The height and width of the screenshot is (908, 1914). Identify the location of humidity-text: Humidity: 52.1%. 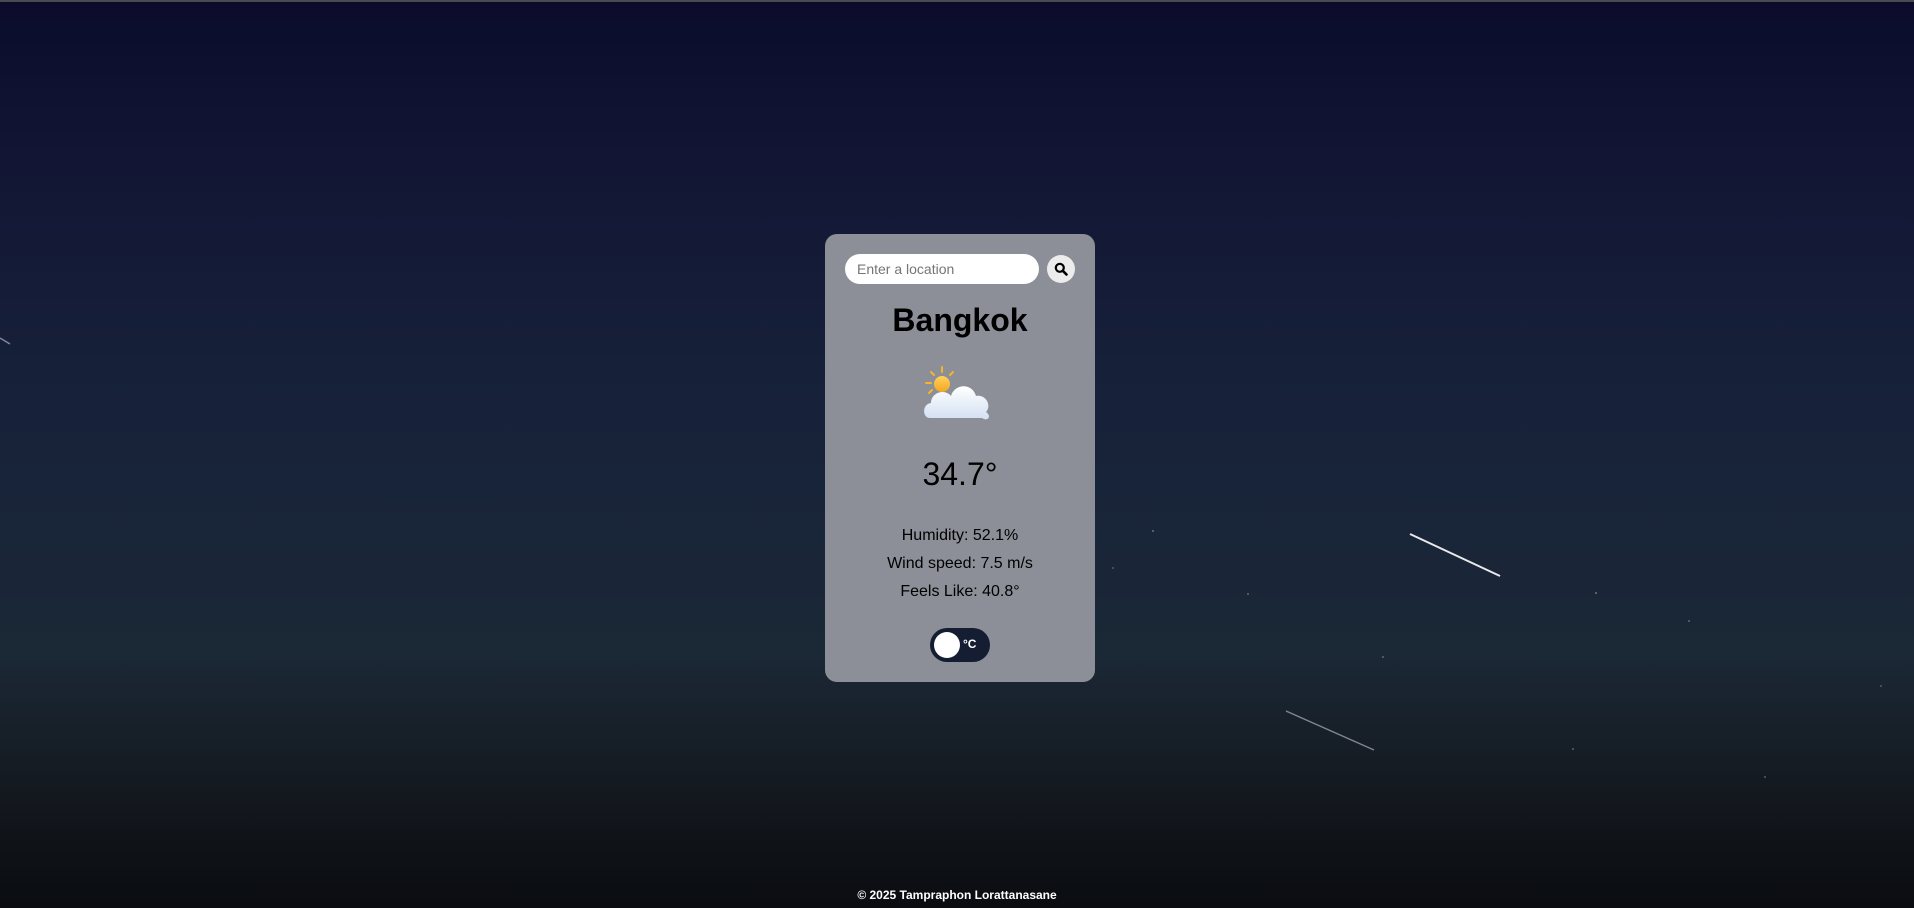
(960, 535).